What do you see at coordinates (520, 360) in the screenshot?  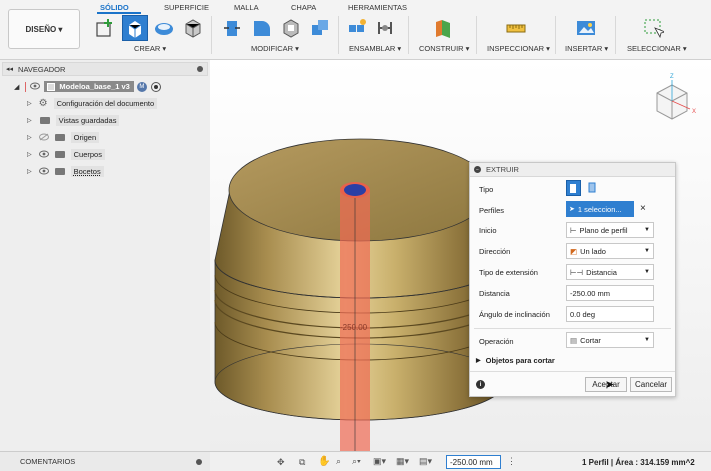 I see `objects-to-cut-label: Objetos para cortar` at bounding box center [520, 360].